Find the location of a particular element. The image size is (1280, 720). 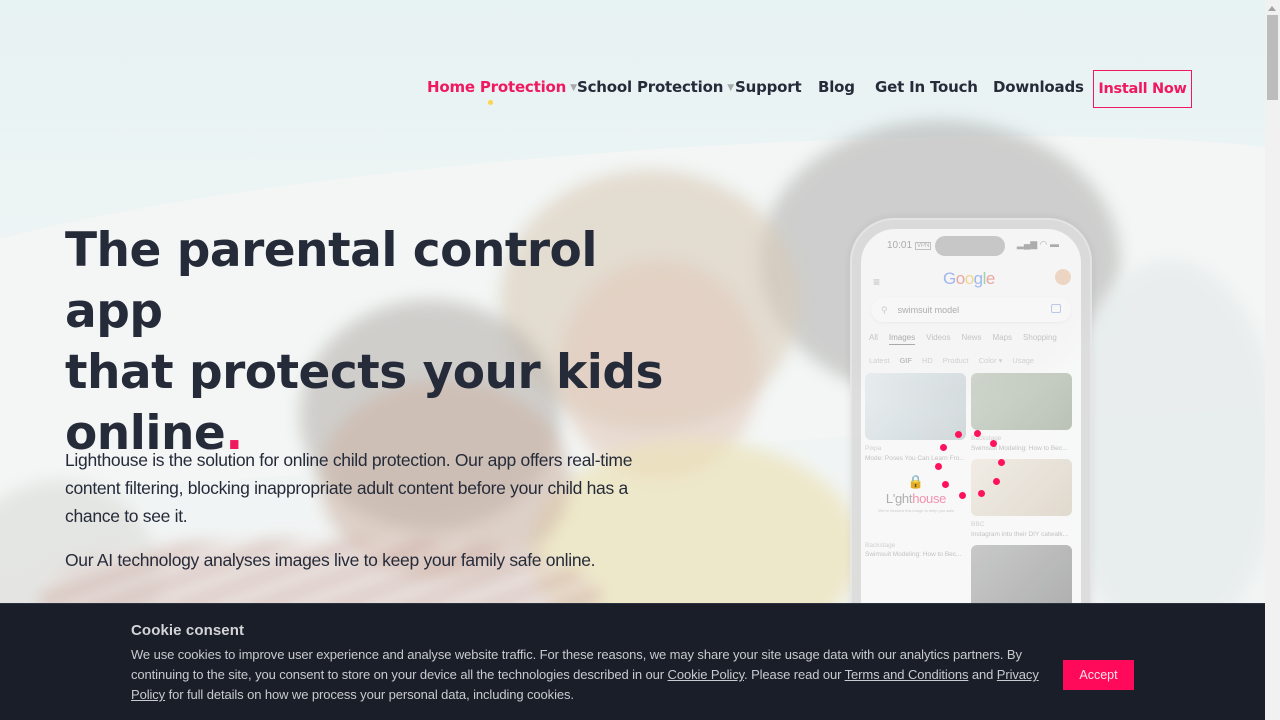

chip: Product is located at coordinates (955, 360).